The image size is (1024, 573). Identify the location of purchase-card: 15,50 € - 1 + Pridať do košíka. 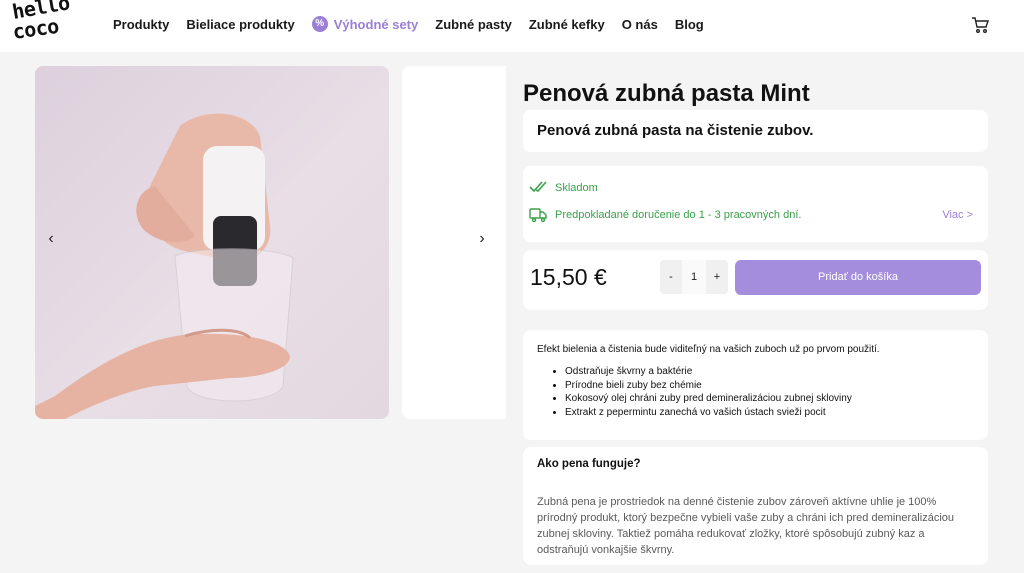
(755, 280).